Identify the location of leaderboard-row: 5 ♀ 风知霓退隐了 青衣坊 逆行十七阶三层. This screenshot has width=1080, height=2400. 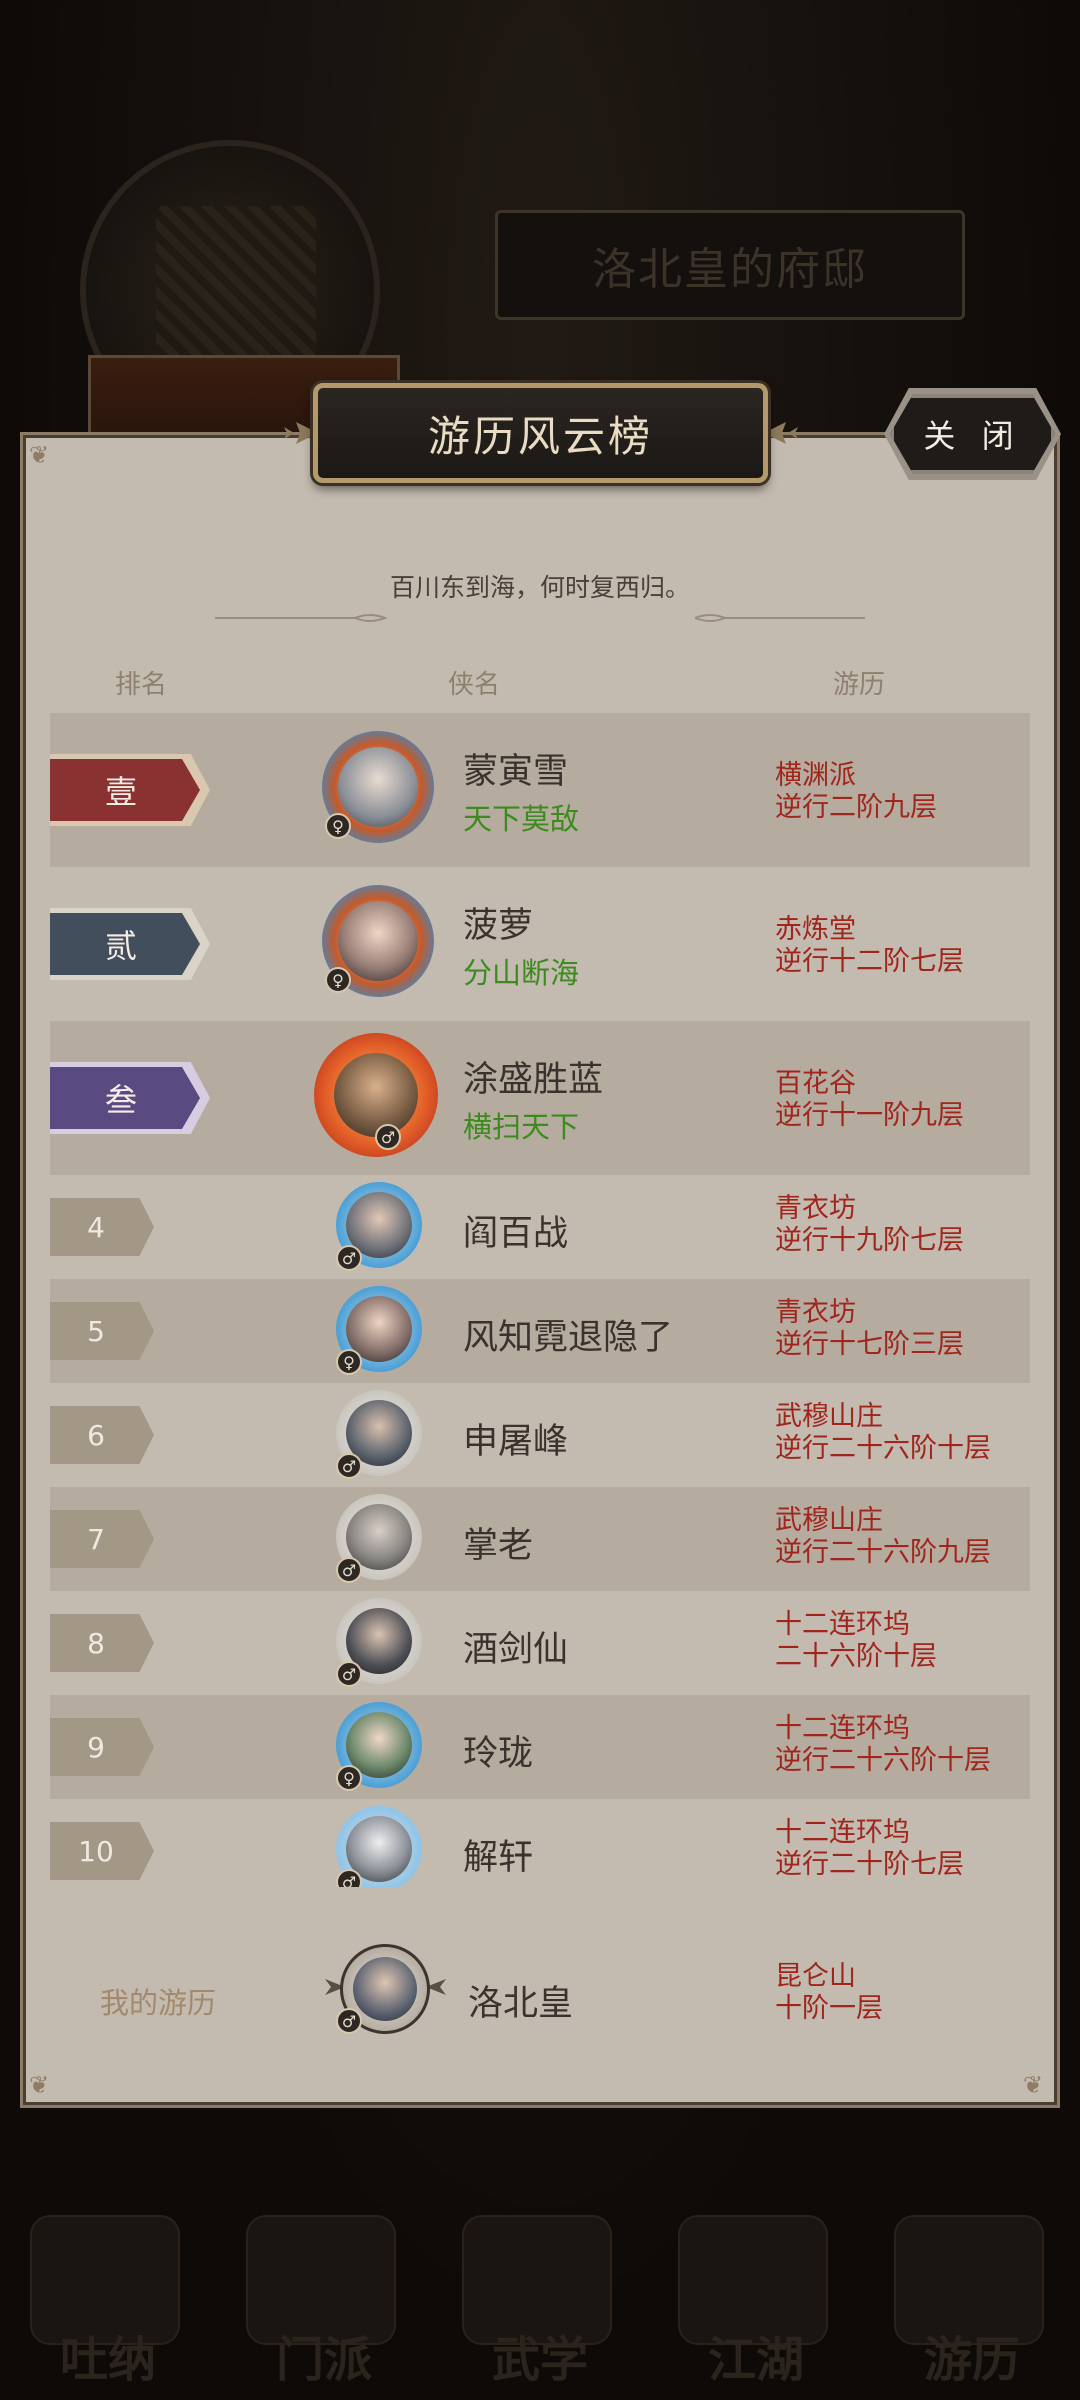
(540, 1331).